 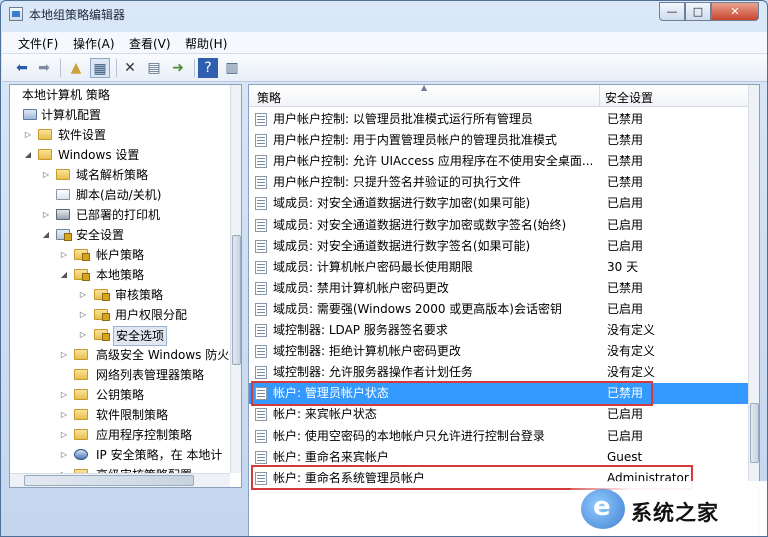 What do you see at coordinates (63, 214) in the screenshot?
I see `printer-icon` at bounding box center [63, 214].